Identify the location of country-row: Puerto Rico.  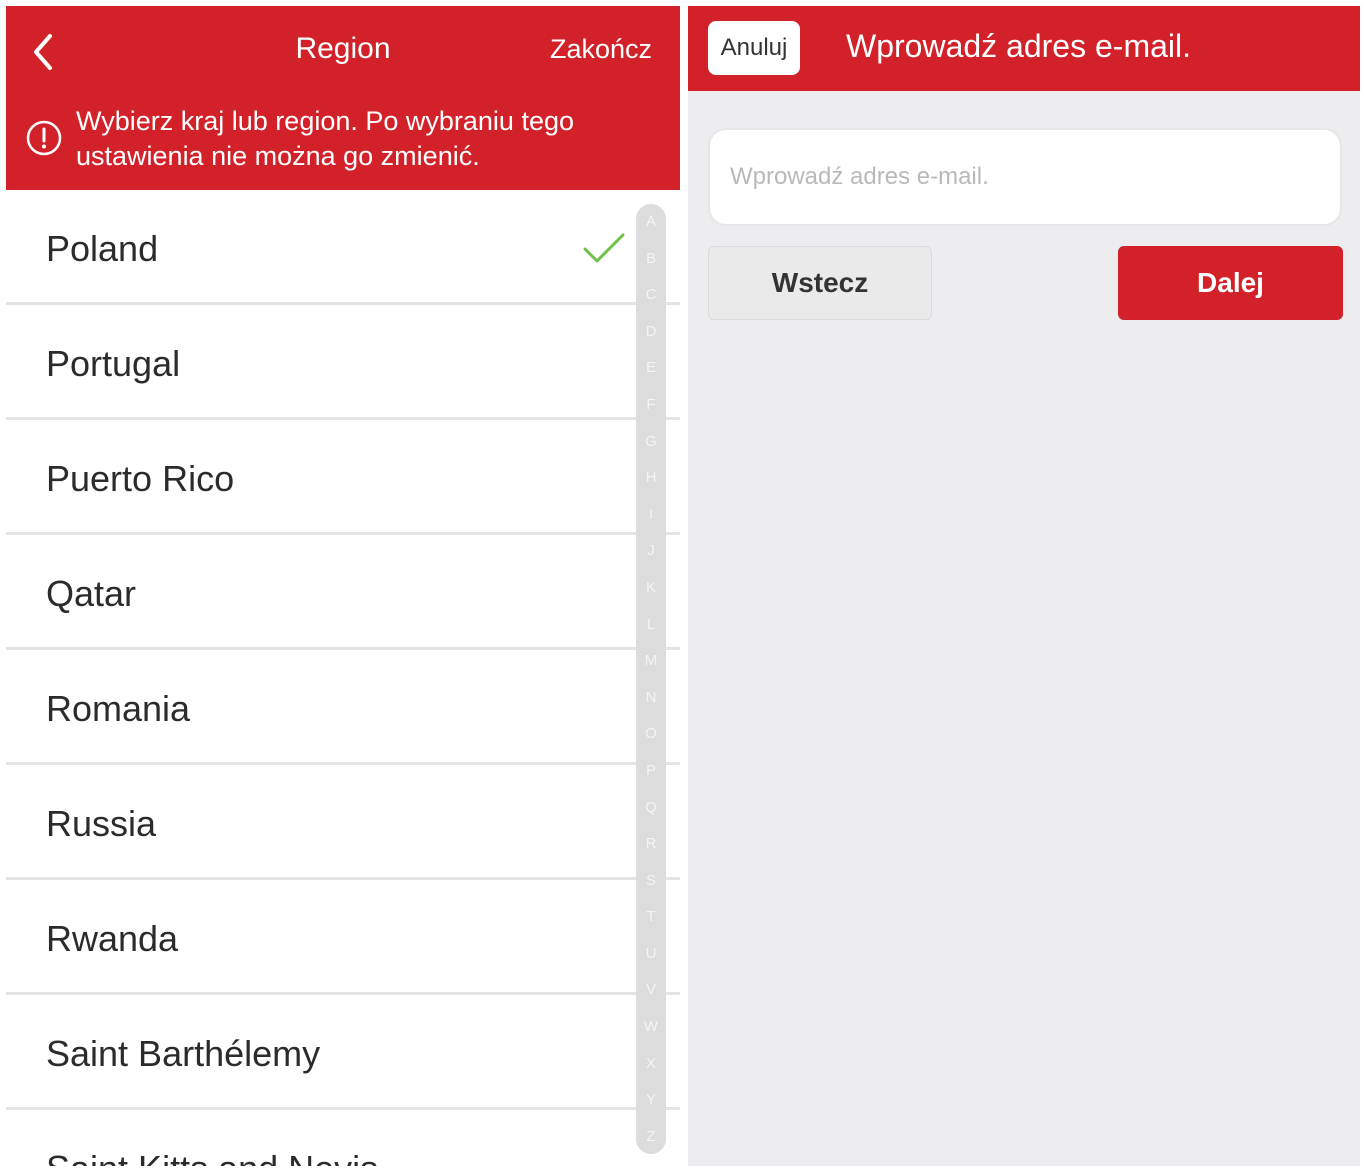
(343, 477).